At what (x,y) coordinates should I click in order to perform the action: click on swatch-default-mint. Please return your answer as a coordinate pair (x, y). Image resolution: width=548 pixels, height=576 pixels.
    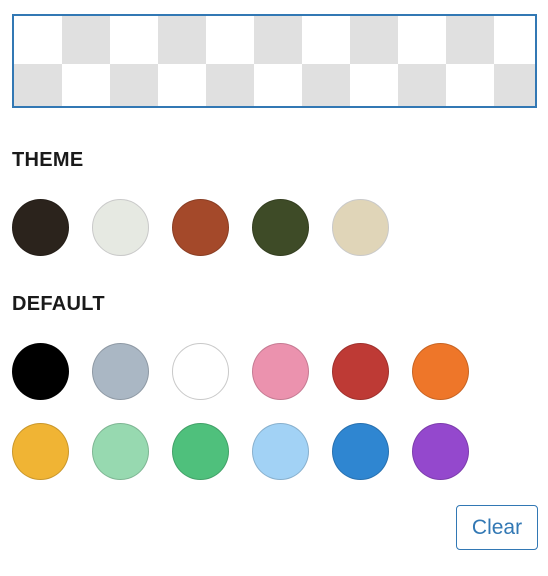
    Looking at the image, I should click on (120, 451).